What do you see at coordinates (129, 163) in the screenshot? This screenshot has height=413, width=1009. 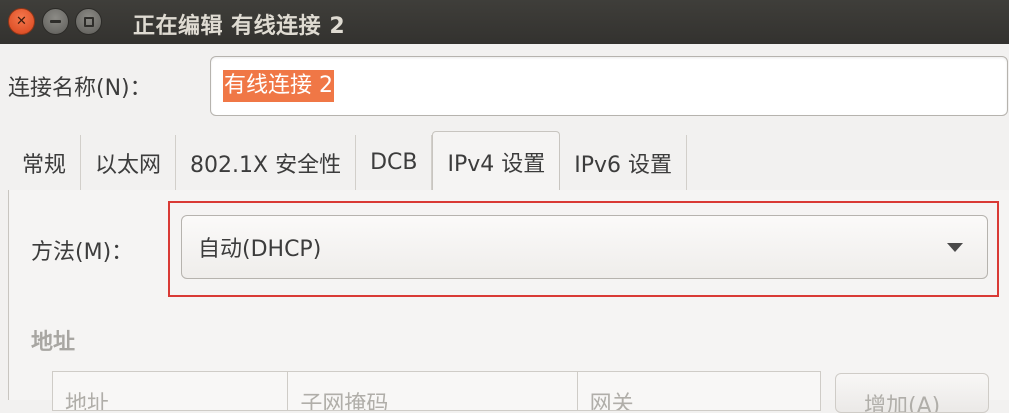 I see `tab-ethernet: 以太网` at bounding box center [129, 163].